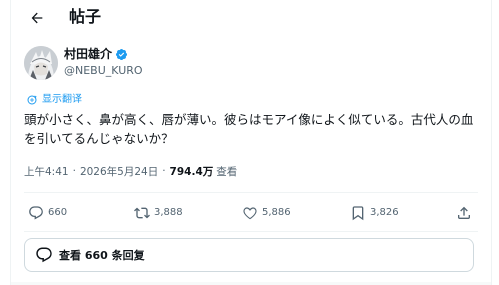 This screenshot has width=499, height=285. I want to click on tweet-time: 上午4:41, so click(46, 171).